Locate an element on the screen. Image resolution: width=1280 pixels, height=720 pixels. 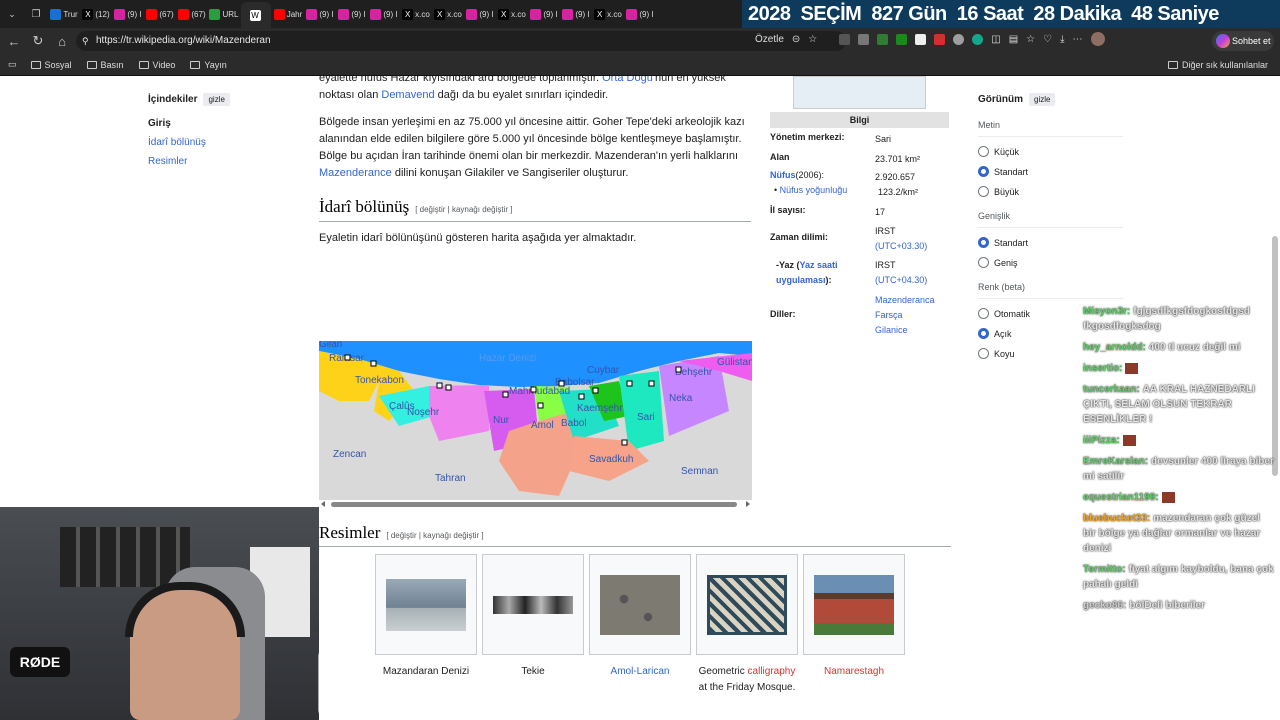
label-link: Nüfus is located at coordinates (783, 175).